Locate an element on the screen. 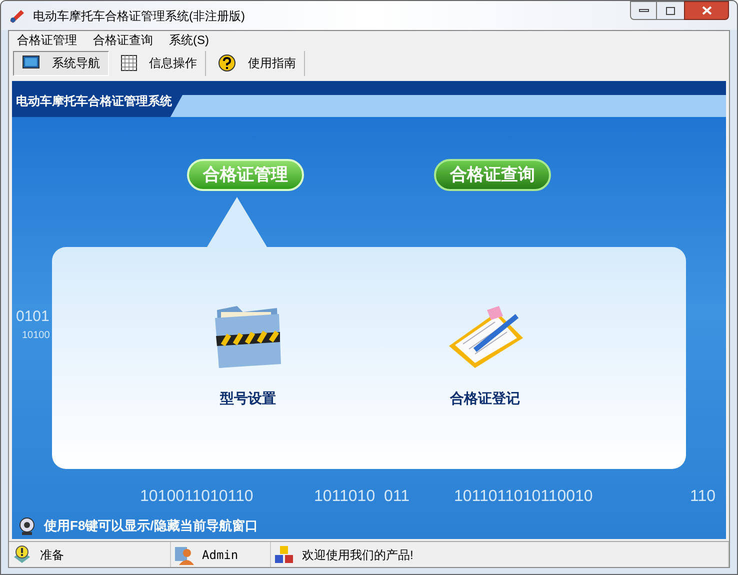  grid-icon is located at coordinates (129, 63).